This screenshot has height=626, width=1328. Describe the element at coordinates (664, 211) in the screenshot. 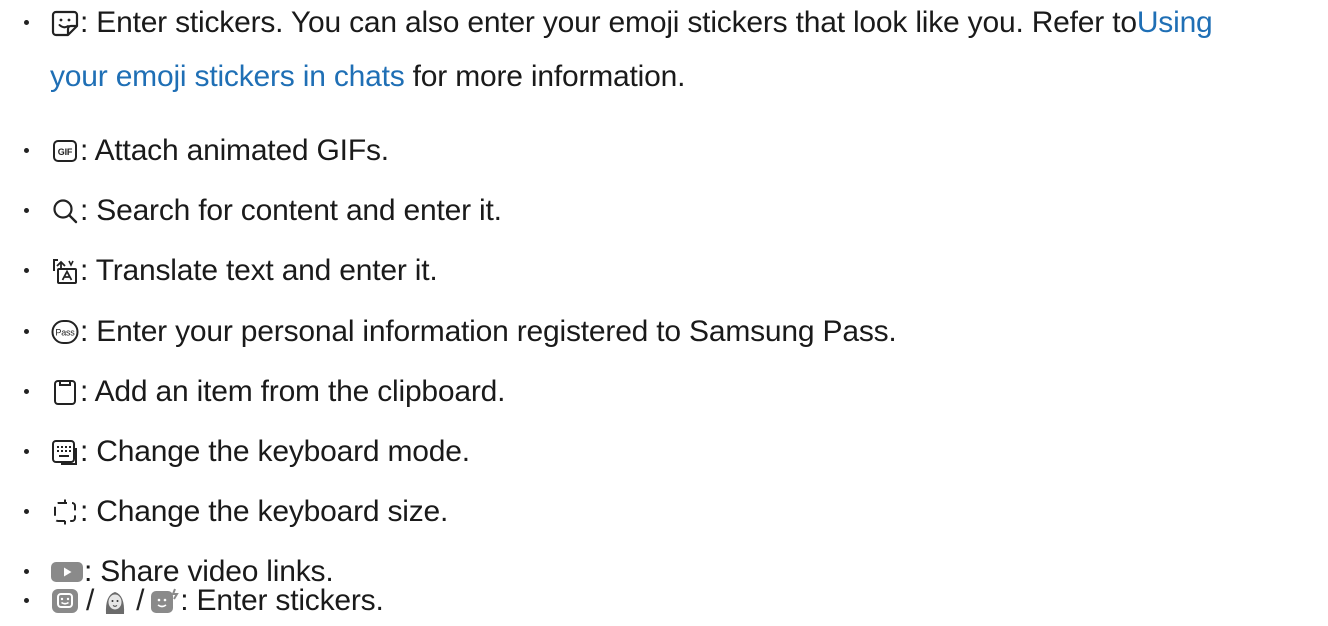

I see `list-item: : Search for content and enter it.` at that location.